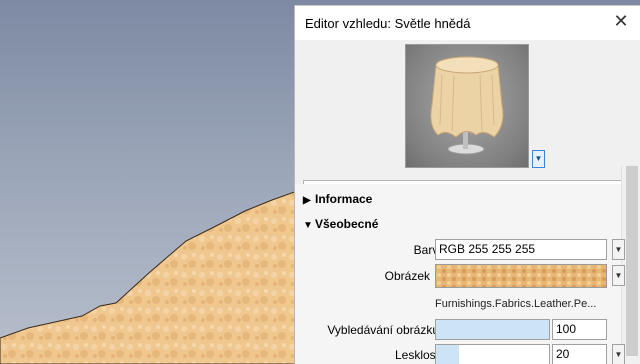 The image size is (640, 364). I want to click on close-button: ✕, so click(621, 22).